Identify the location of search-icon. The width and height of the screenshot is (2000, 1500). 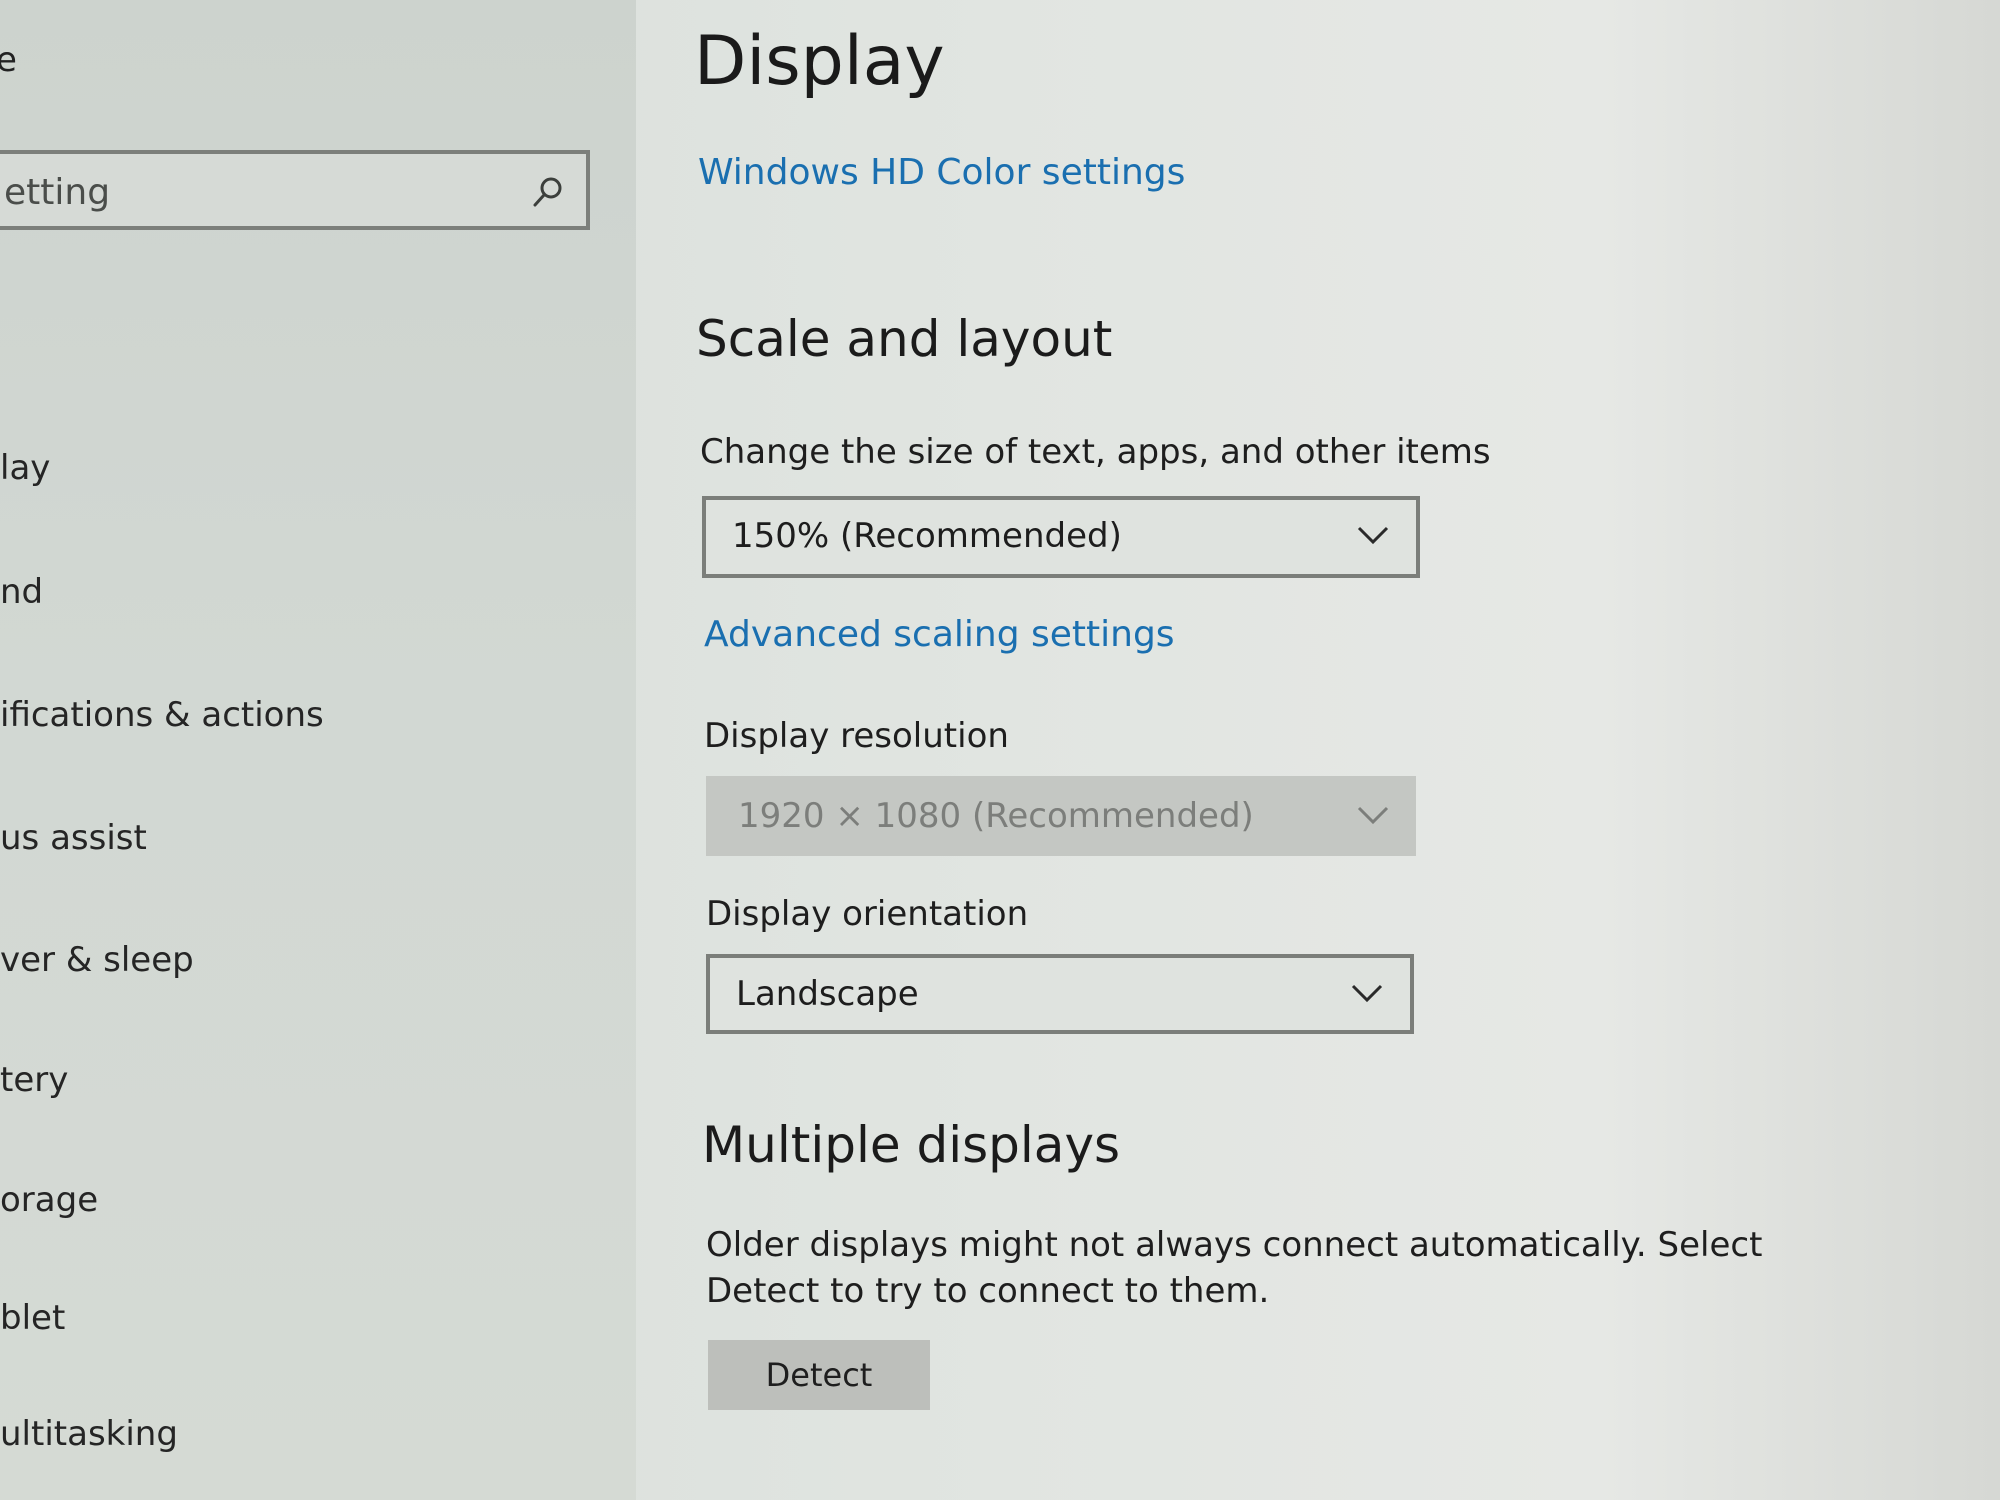
(548, 192).